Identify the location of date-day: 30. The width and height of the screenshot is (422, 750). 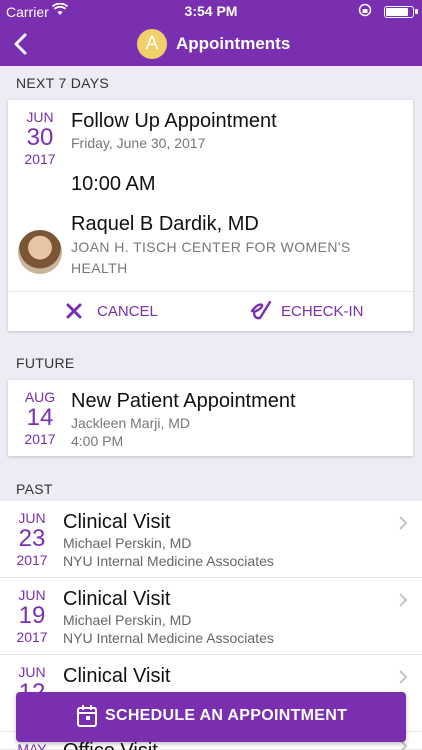
(40, 137).